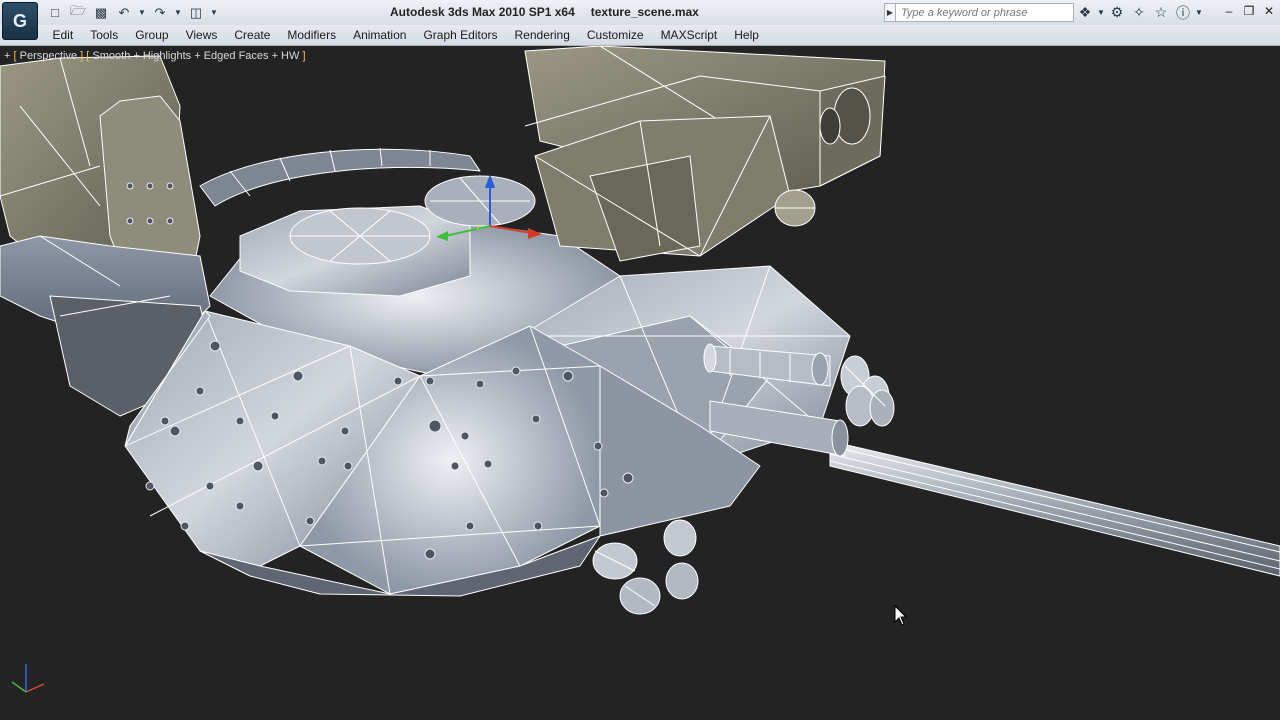 The height and width of the screenshot is (720, 1280). Describe the element at coordinates (1199, 13) in the screenshot. I see `help-dropdown-icon: ▼` at that location.